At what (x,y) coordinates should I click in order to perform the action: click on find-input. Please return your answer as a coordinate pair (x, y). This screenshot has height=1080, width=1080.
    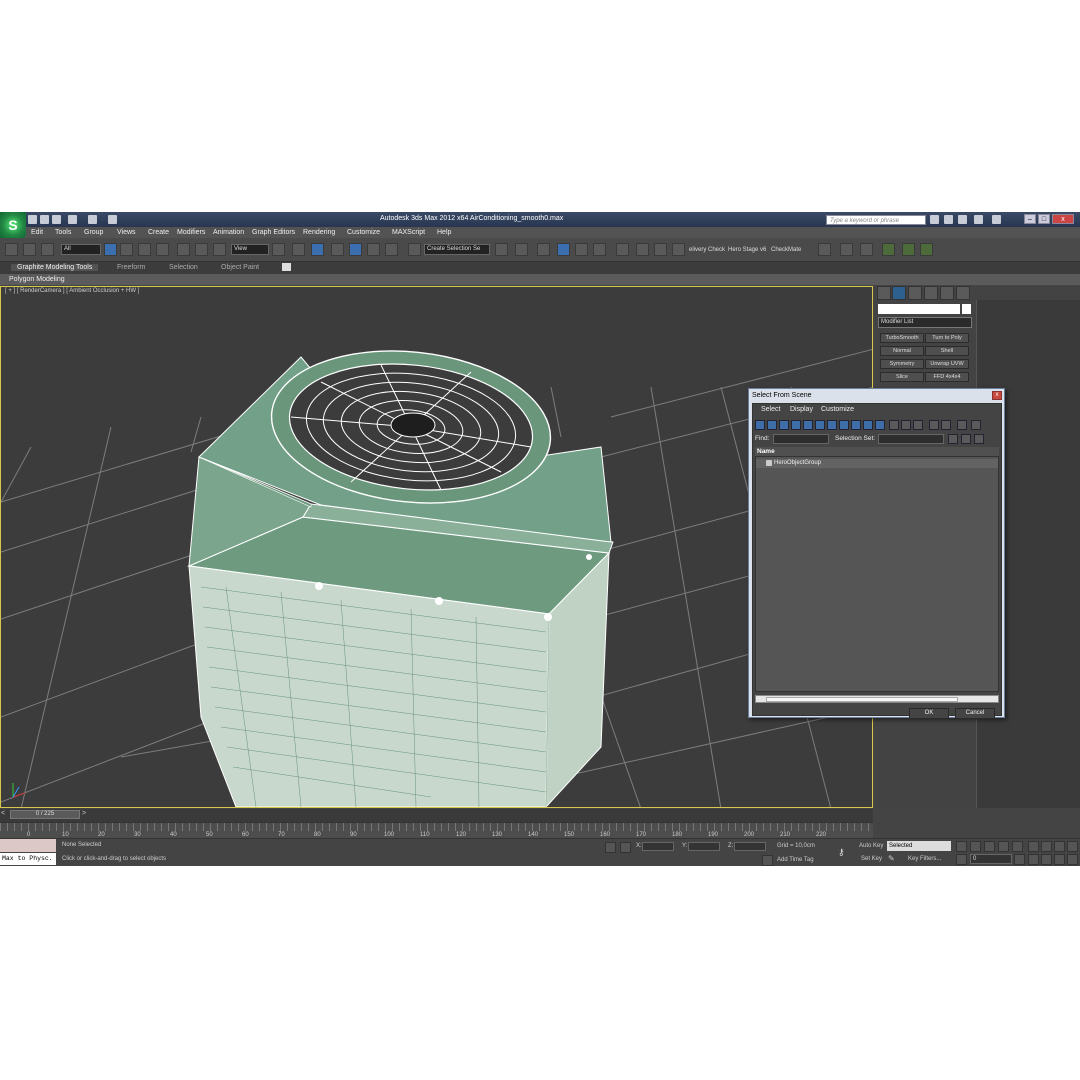
    Looking at the image, I should click on (801, 439).